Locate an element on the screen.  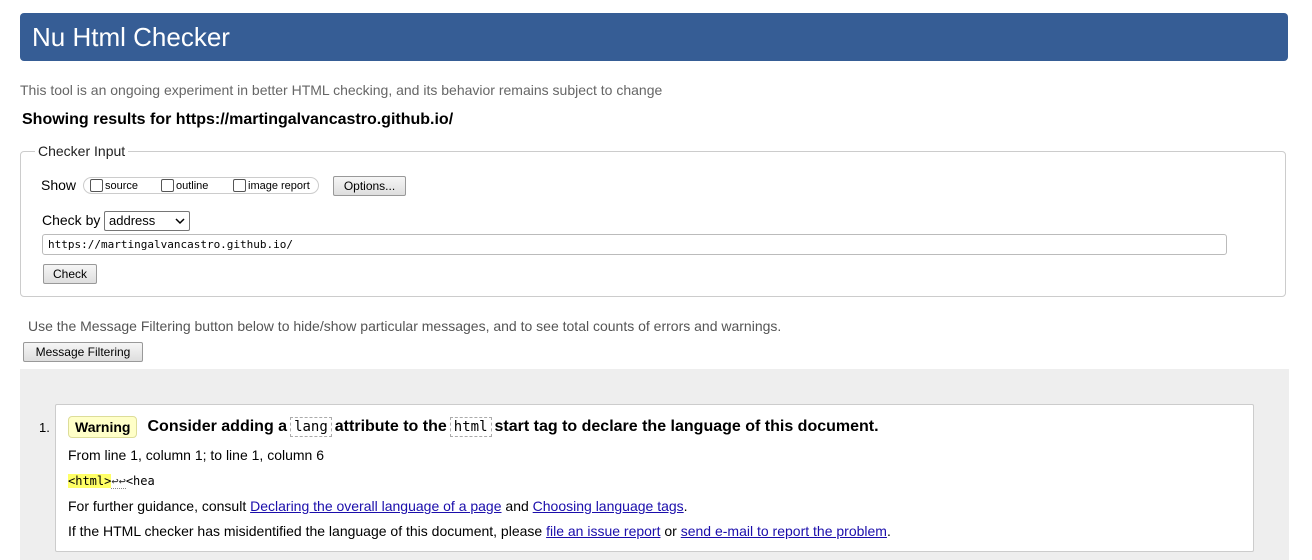
outline-checkbox is located at coordinates (167, 185).